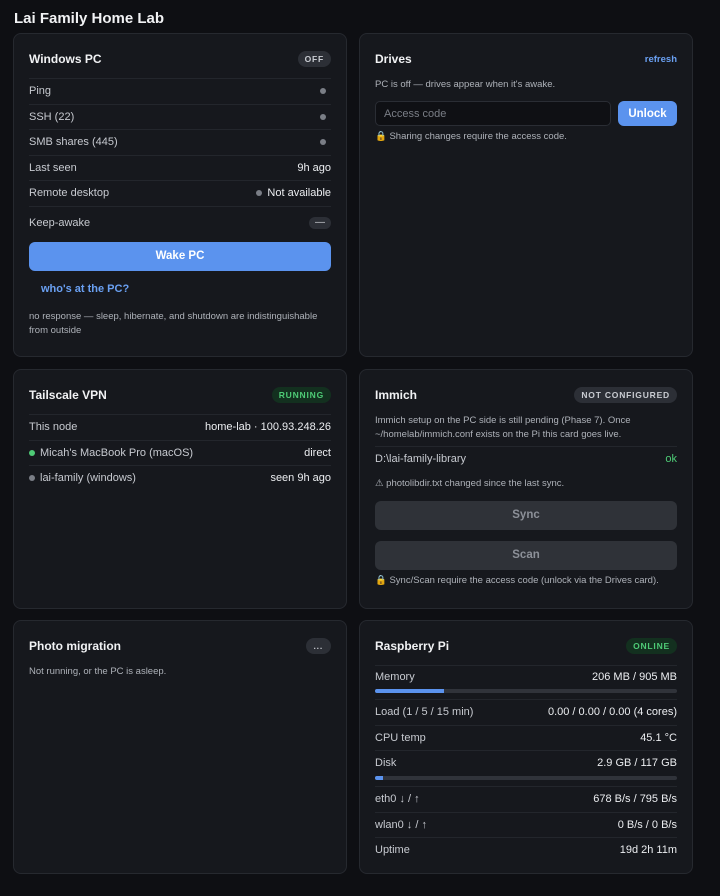 The width and height of the screenshot is (720, 896). Describe the element at coordinates (647, 824) in the screenshot. I see `wlan0-value: 0 B/s / 0 B/s` at that location.